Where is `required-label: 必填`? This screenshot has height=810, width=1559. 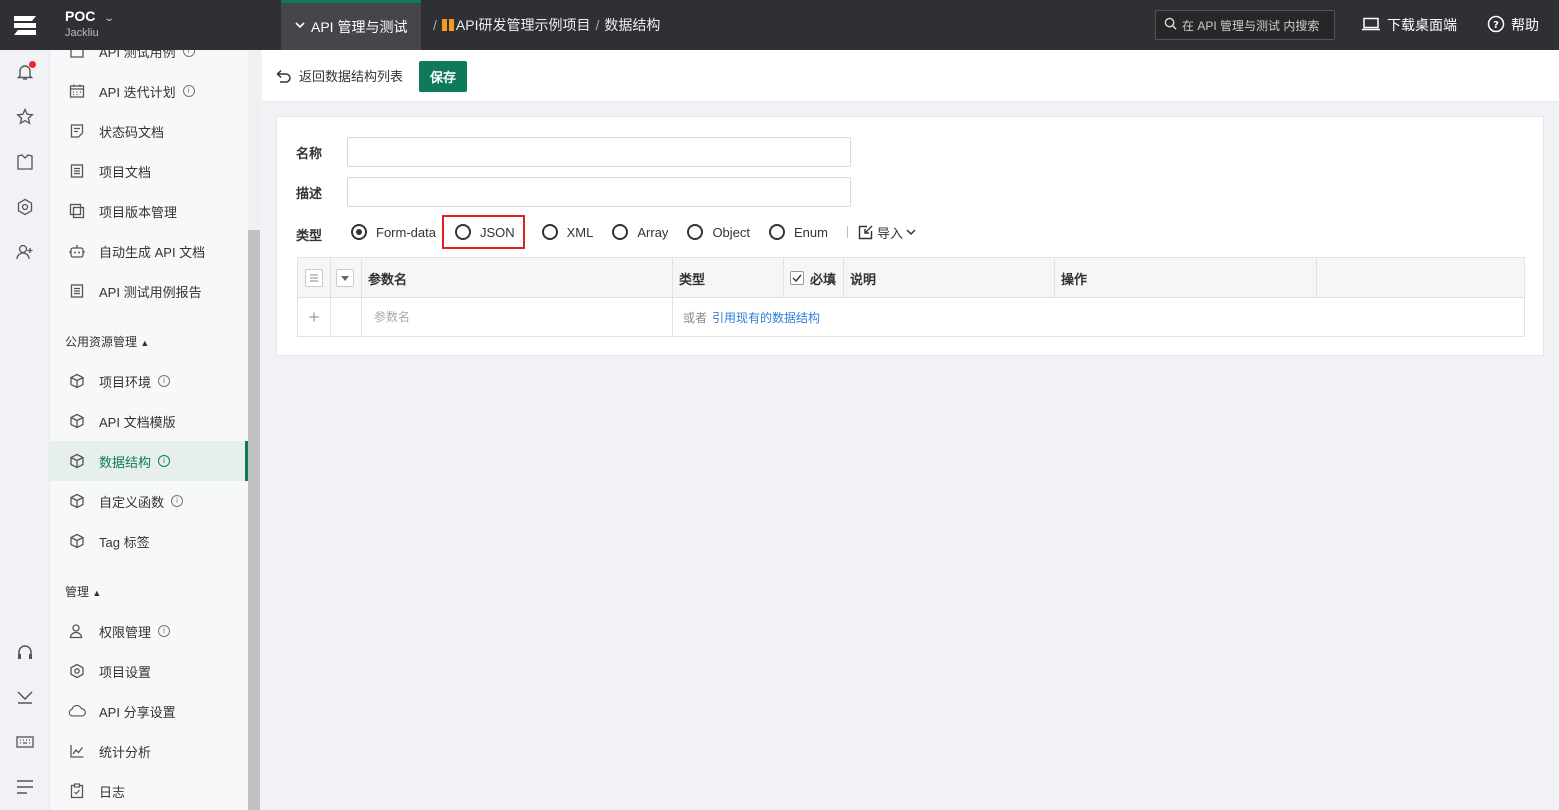 required-label: 必填 is located at coordinates (823, 279).